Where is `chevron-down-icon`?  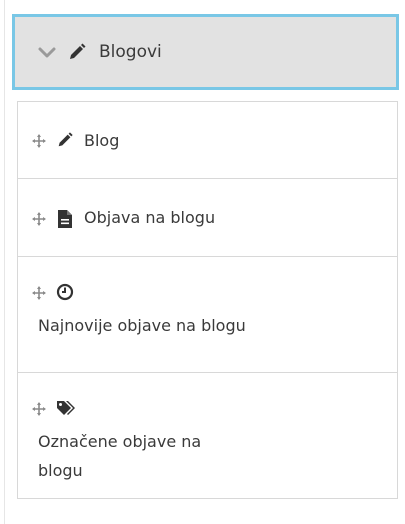
chevron-down-icon is located at coordinates (47, 52).